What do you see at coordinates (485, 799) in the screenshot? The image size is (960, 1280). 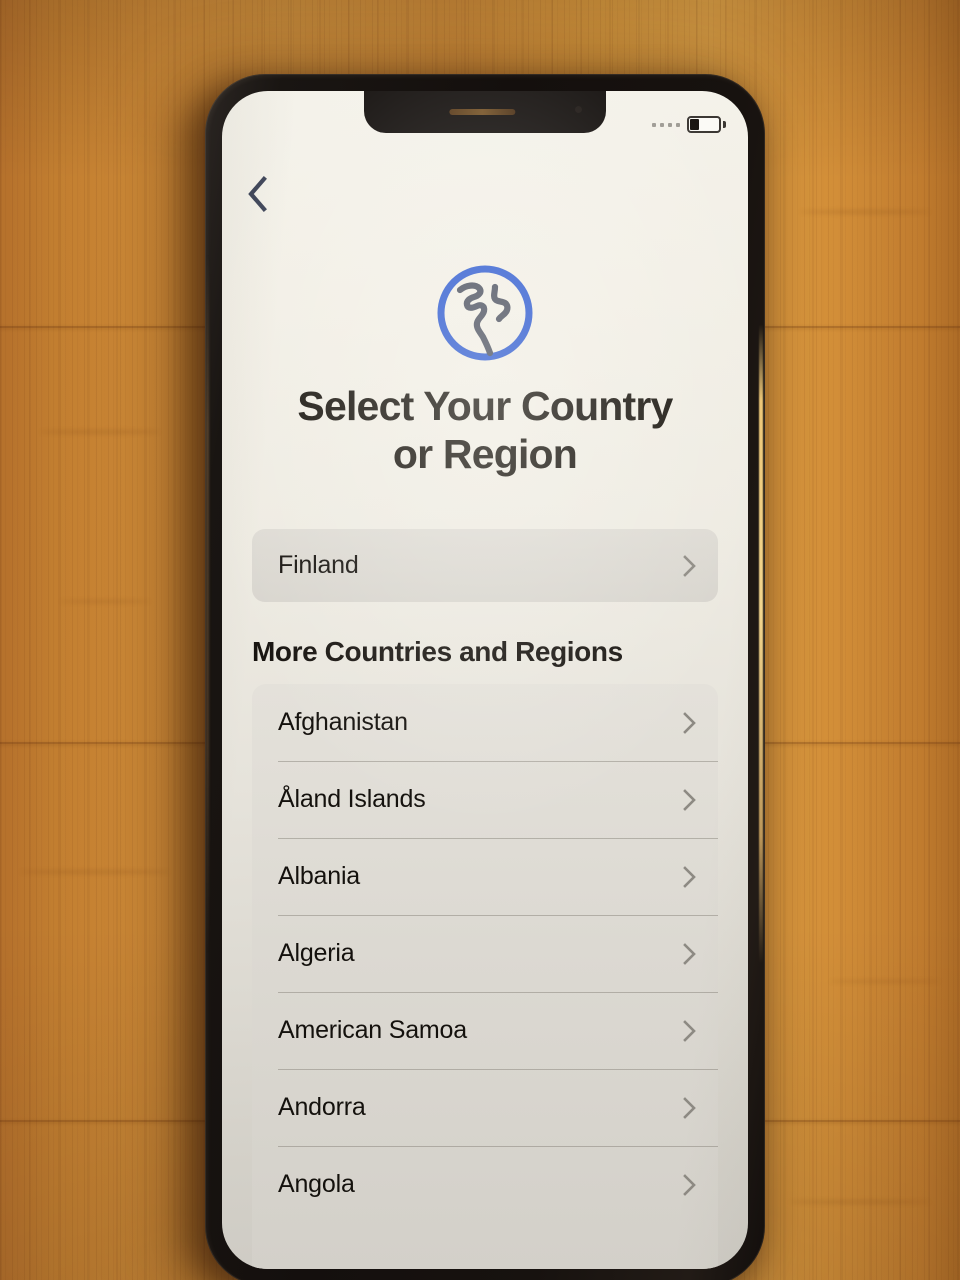 I see `country-row: Åland Islands` at bounding box center [485, 799].